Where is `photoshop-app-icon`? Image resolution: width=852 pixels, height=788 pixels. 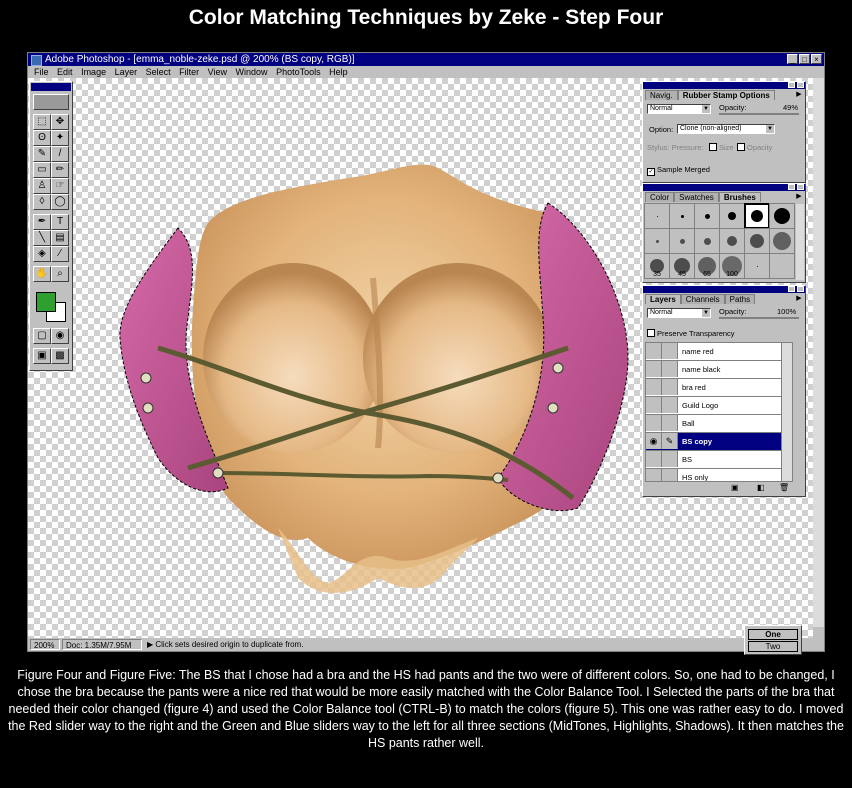 photoshop-app-icon is located at coordinates (36, 60).